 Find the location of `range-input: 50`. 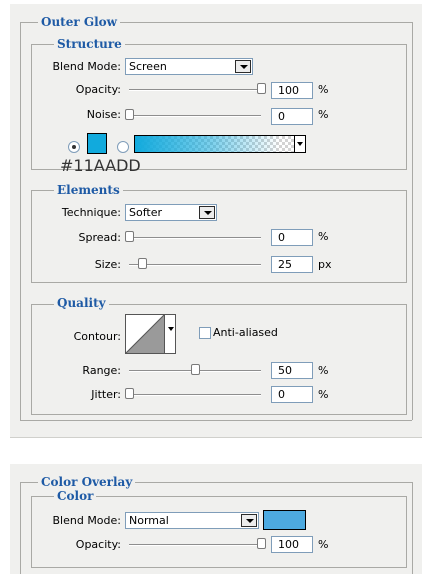

range-input: 50 is located at coordinates (292, 370).